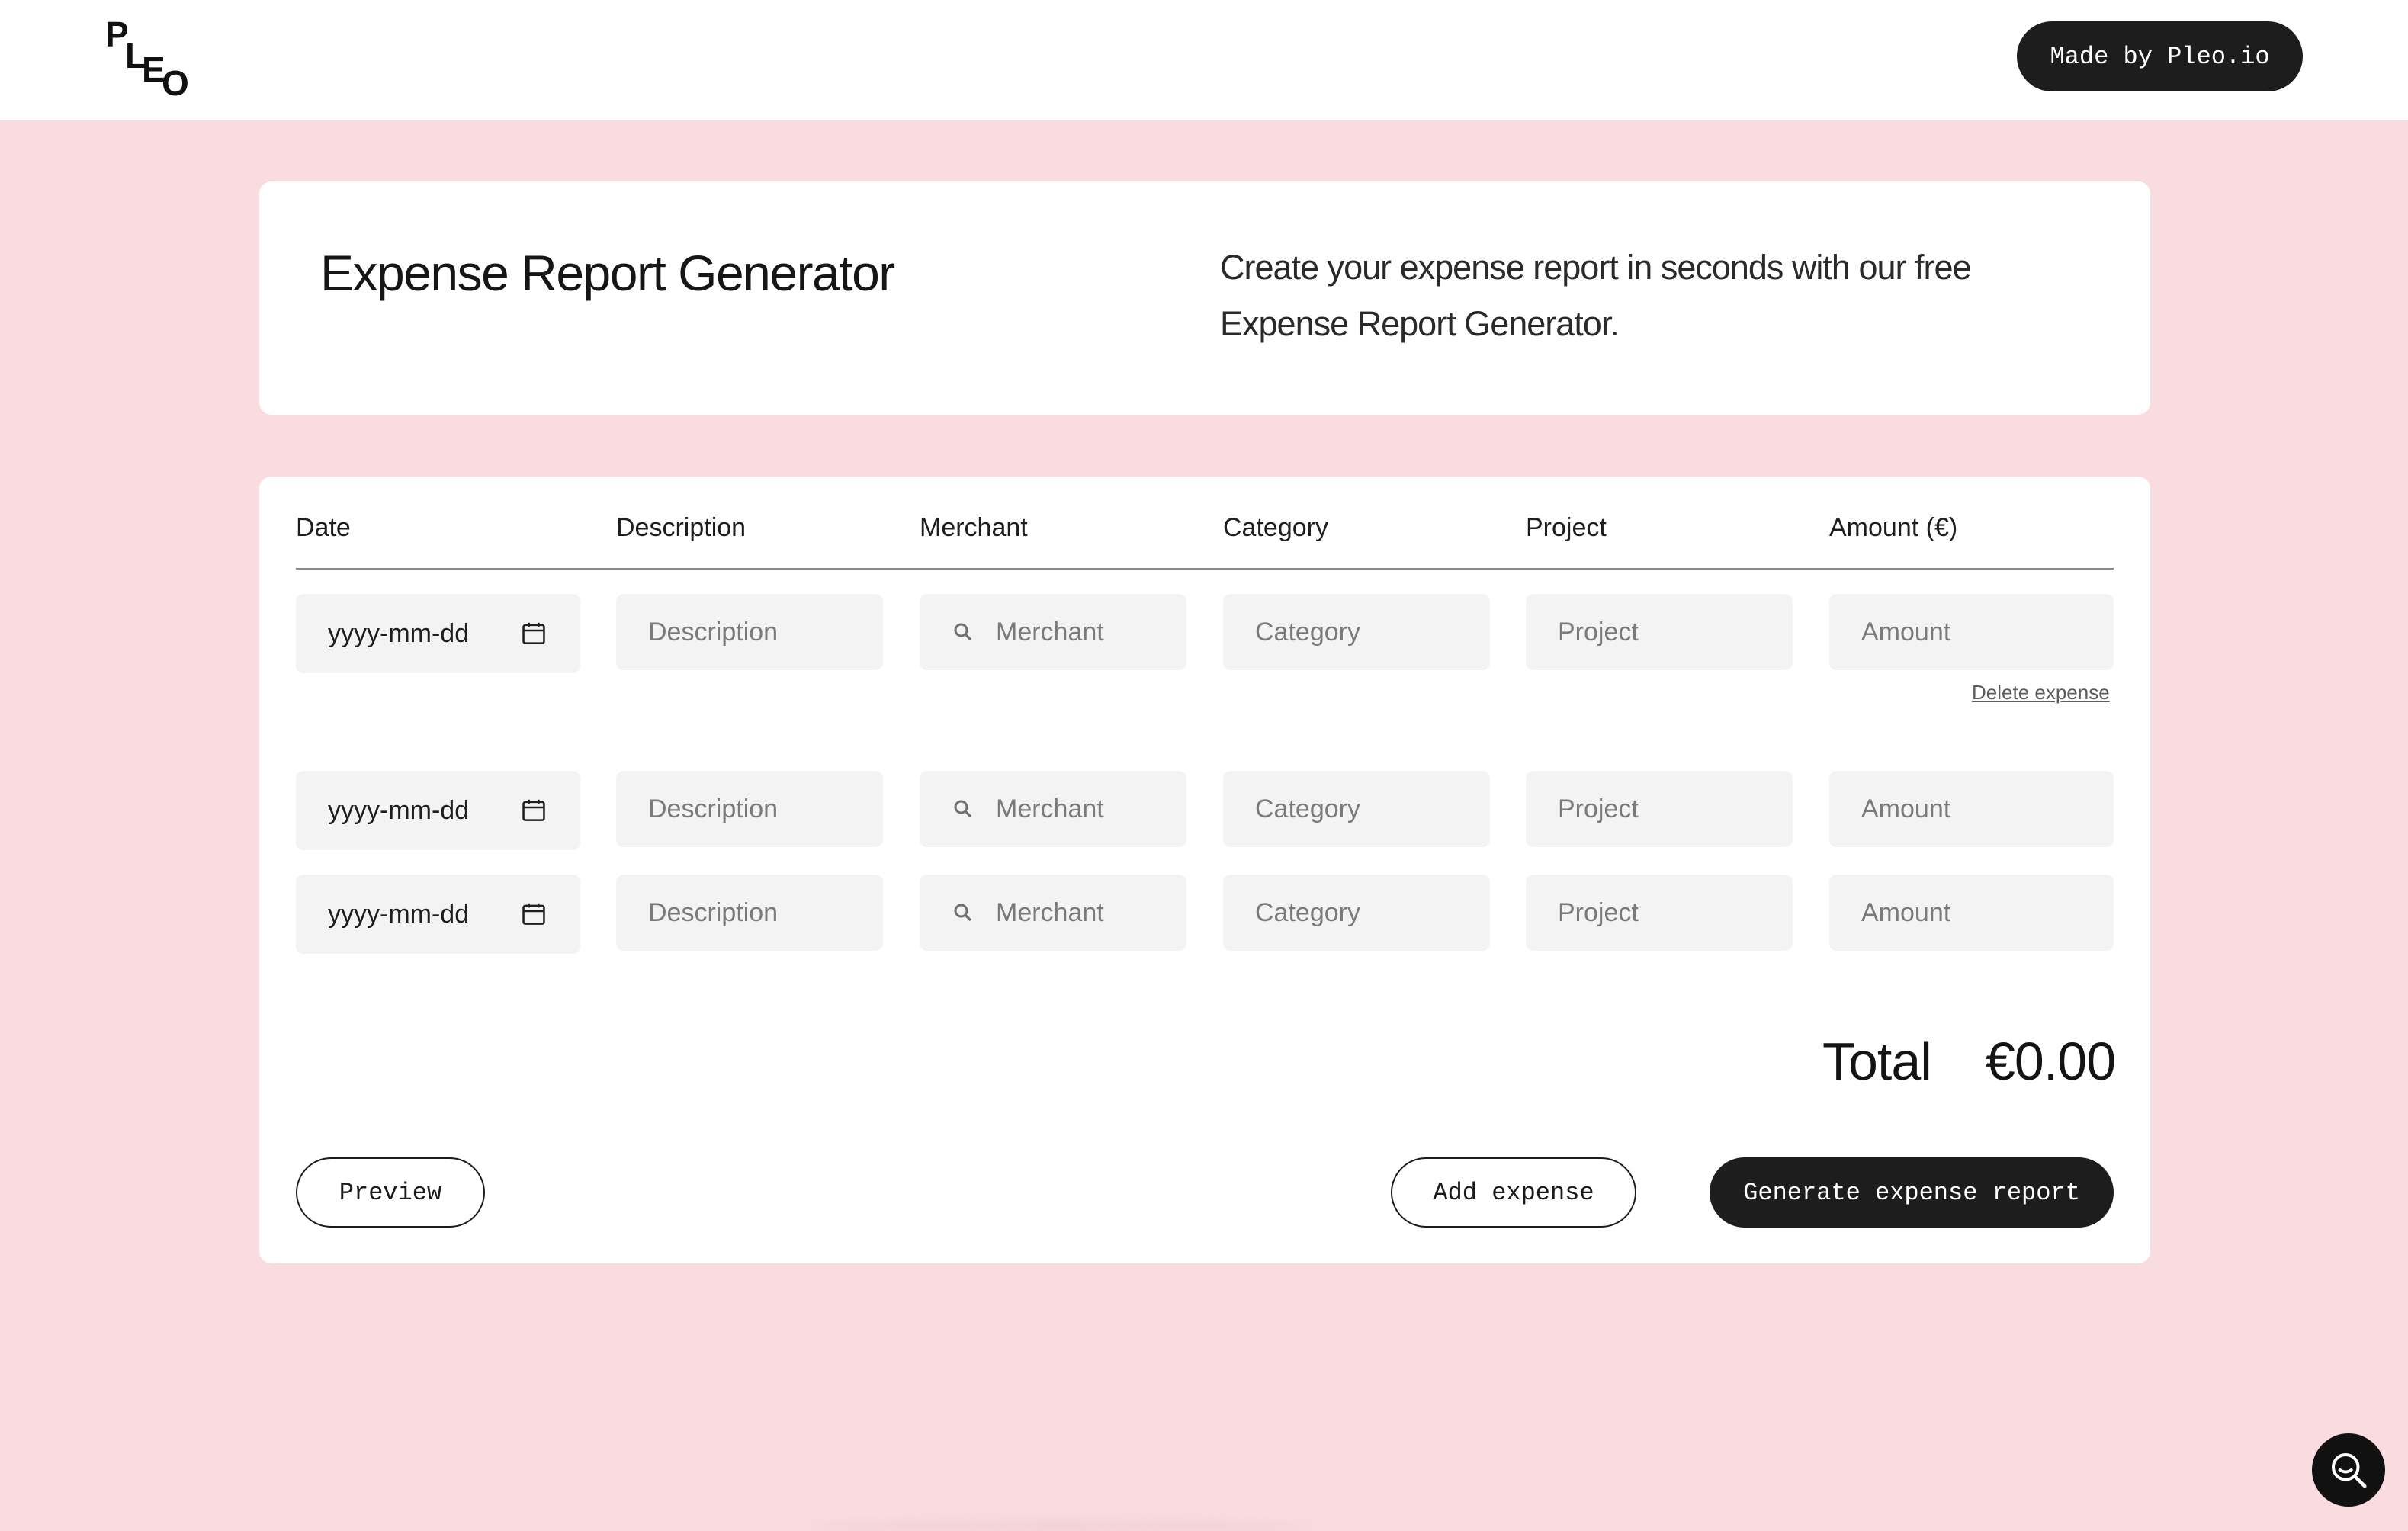 This screenshot has width=2408, height=1531. What do you see at coordinates (1893, 527) in the screenshot?
I see `column-header-amount: Amount (€)` at bounding box center [1893, 527].